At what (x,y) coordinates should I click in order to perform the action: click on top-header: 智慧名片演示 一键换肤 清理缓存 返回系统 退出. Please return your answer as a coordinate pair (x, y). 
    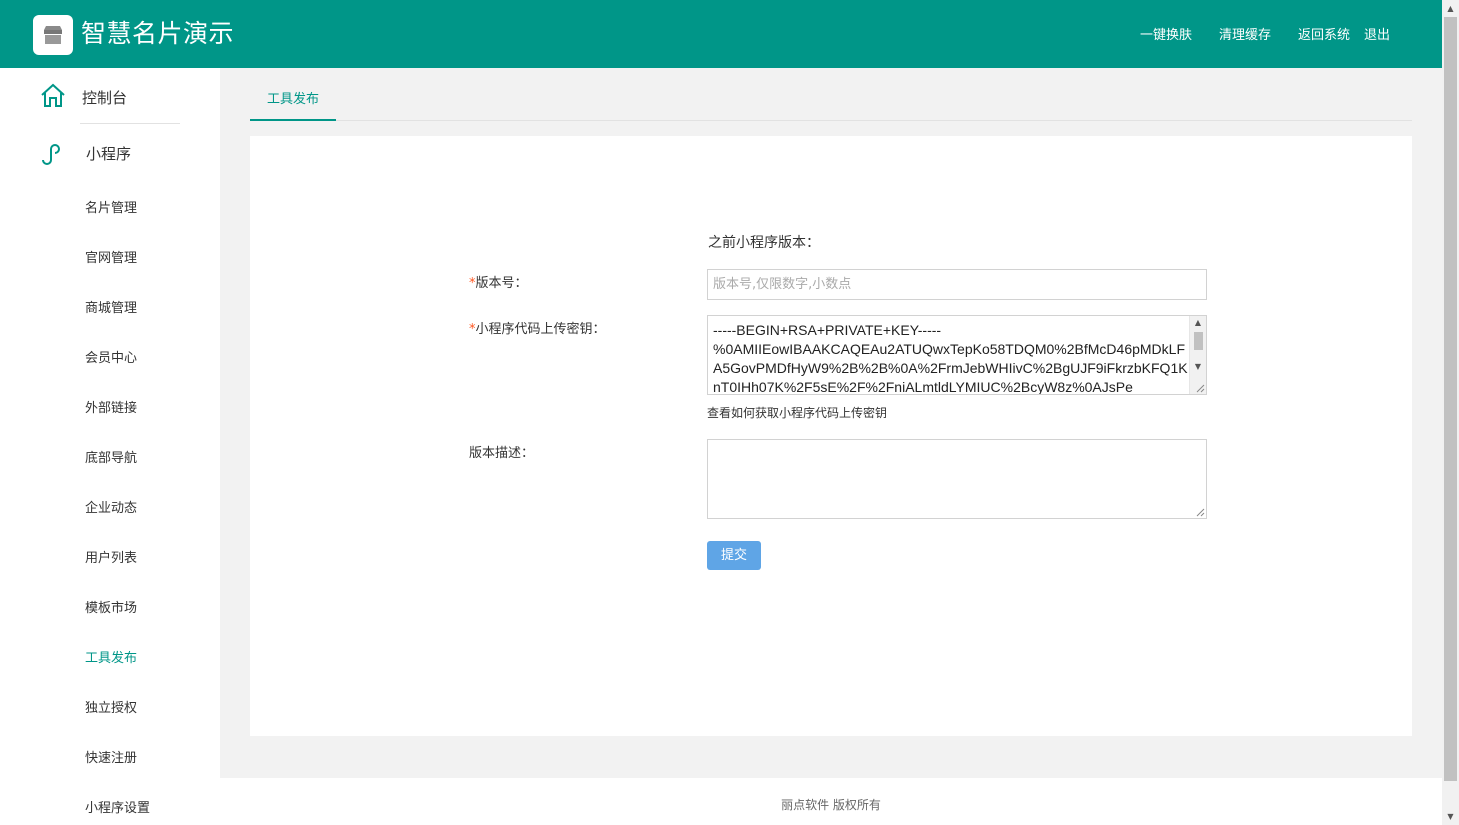
    Looking at the image, I should click on (721, 34).